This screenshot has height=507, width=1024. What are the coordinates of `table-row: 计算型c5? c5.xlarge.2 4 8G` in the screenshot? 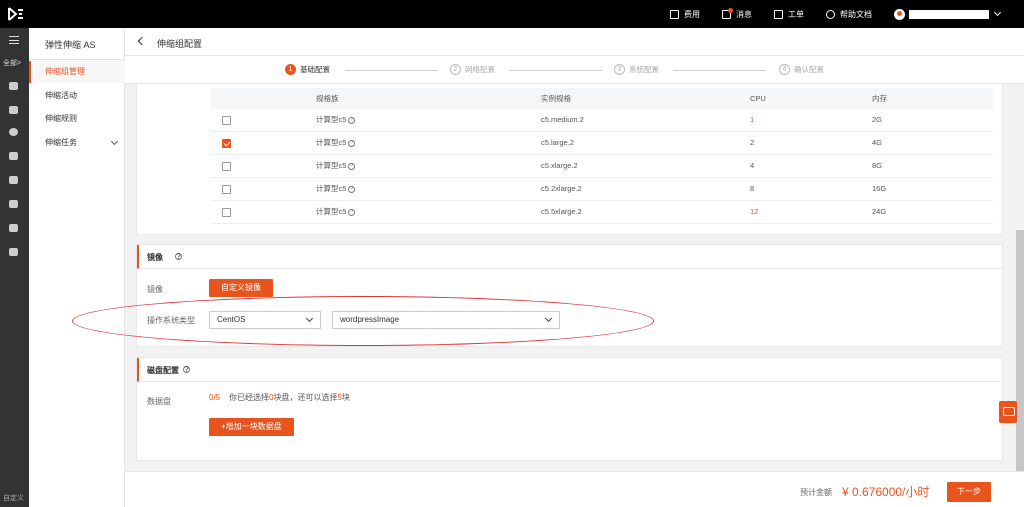 It's located at (602, 166).